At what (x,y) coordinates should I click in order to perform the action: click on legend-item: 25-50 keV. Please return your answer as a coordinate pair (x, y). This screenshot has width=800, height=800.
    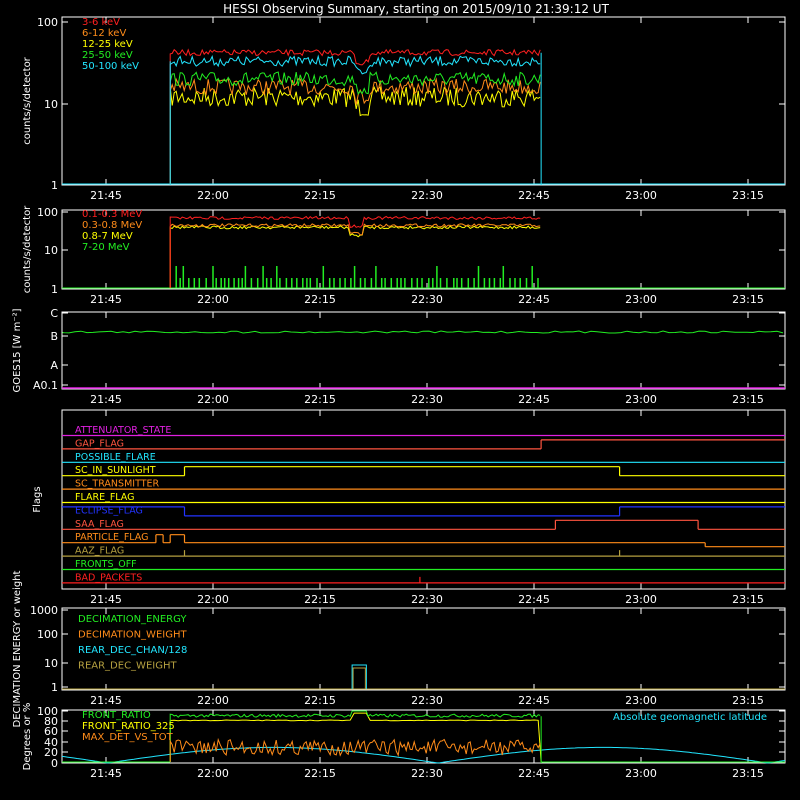
    Looking at the image, I should click on (107, 55).